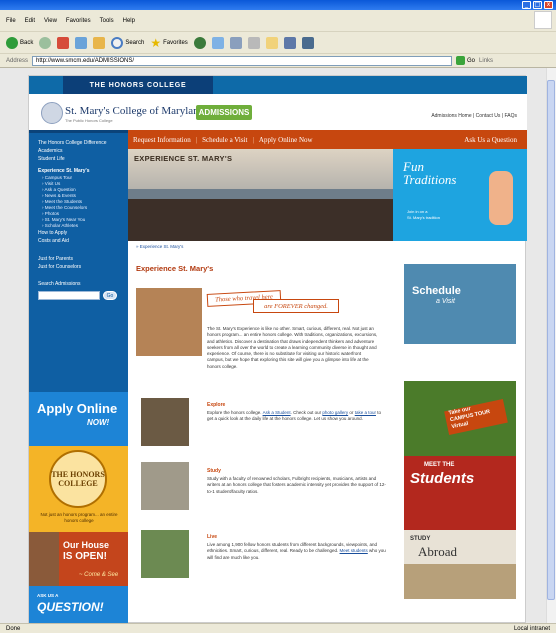  What do you see at coordinates (442, 478) in the screenshot?
I see `students-text: Students` at bounding box center [442, 478].